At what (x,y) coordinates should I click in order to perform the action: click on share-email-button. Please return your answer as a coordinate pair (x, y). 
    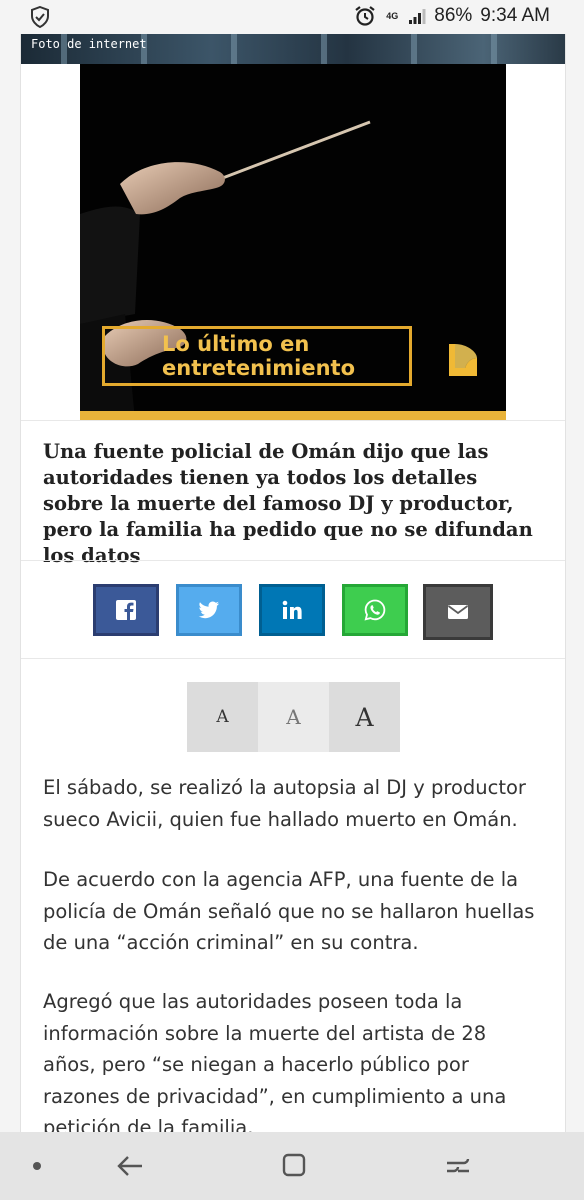
    Looking at the image, I should click on (458, 612).